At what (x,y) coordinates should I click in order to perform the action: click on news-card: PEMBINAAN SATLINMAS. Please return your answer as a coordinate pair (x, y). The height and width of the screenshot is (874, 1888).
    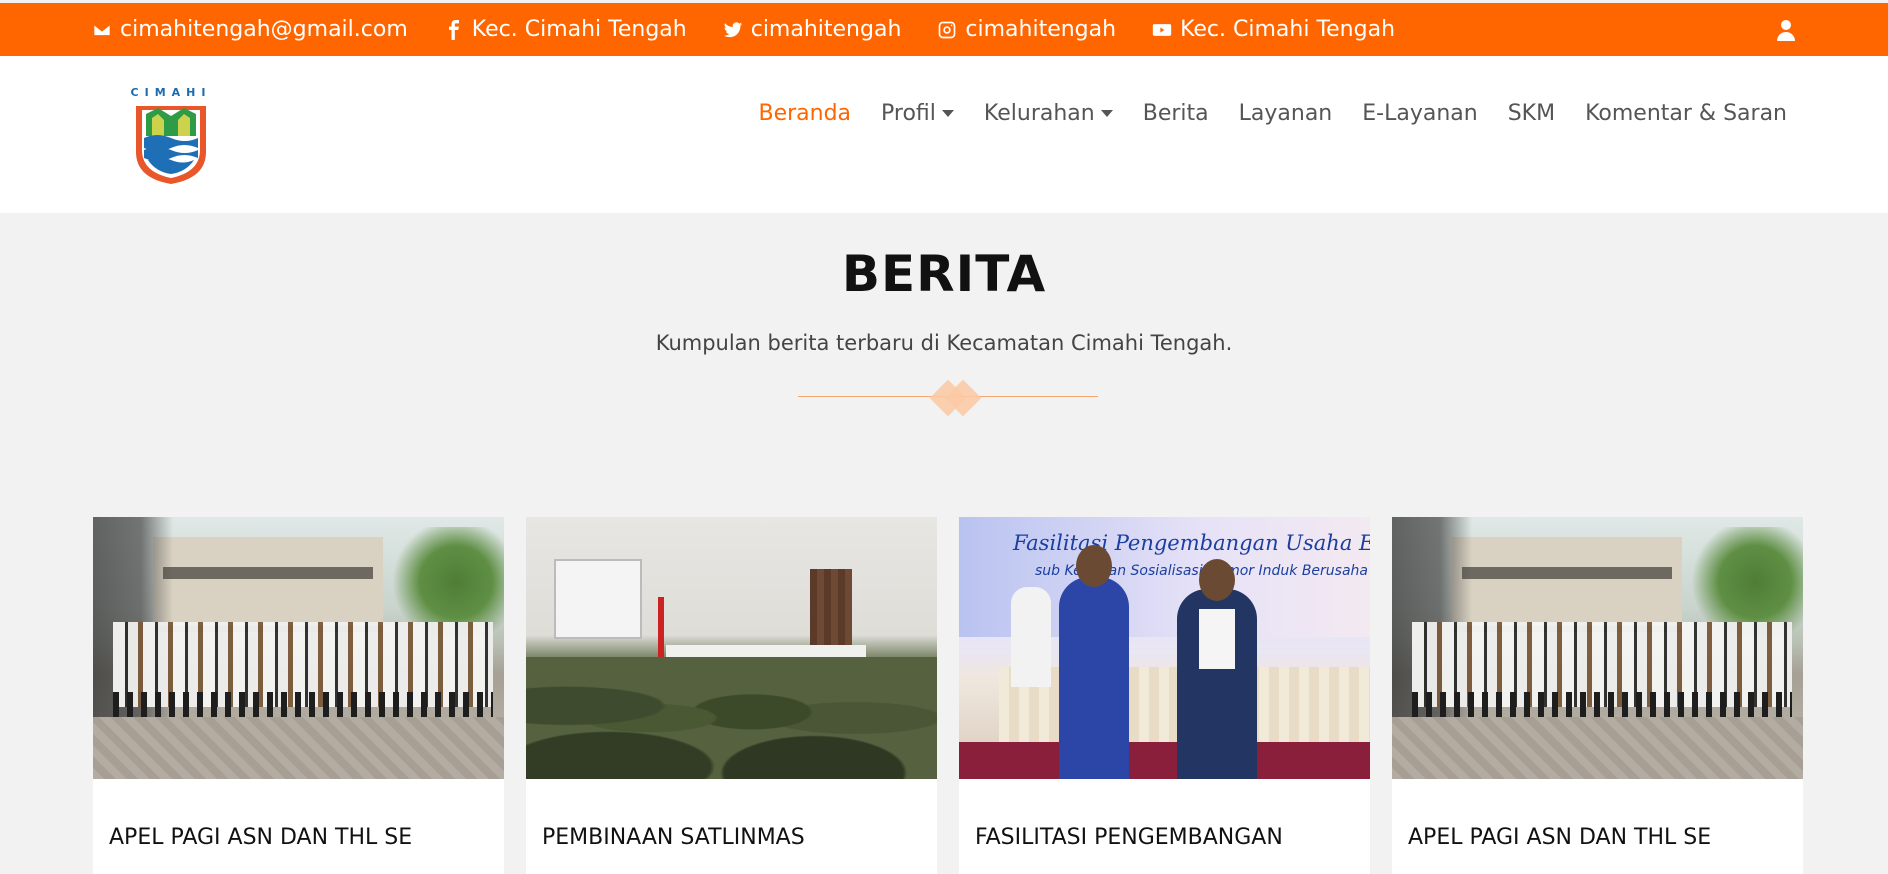
    Looking at the image, I should click on (731, 695).